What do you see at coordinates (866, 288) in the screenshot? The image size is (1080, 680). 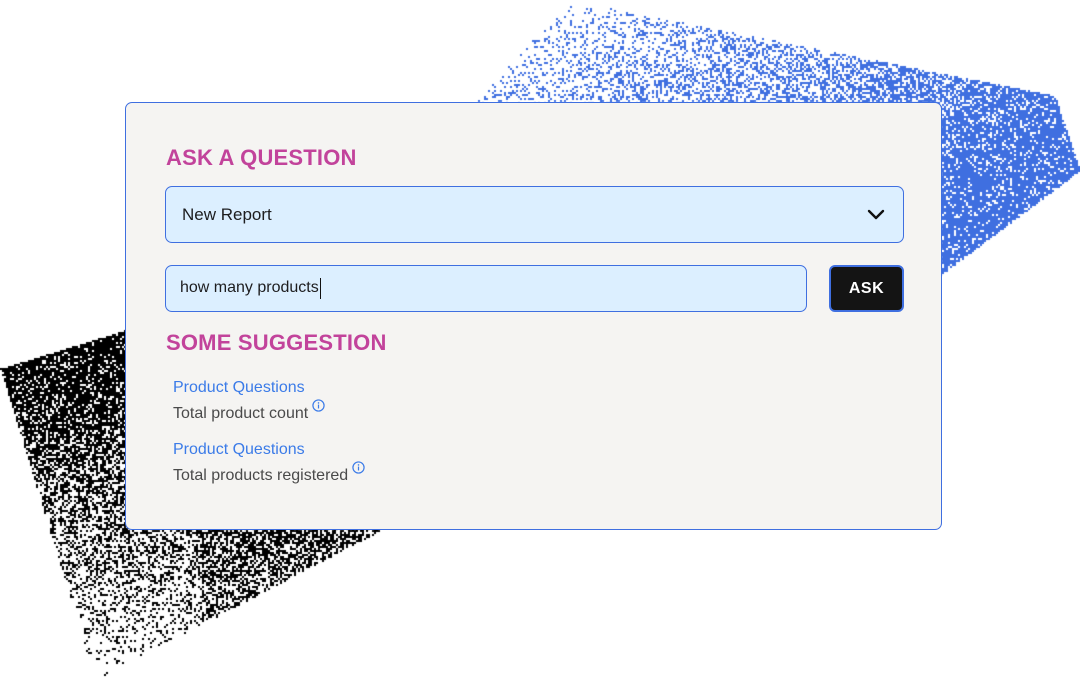 I see `ask-button: ASK` at bounding box center [866, 288].